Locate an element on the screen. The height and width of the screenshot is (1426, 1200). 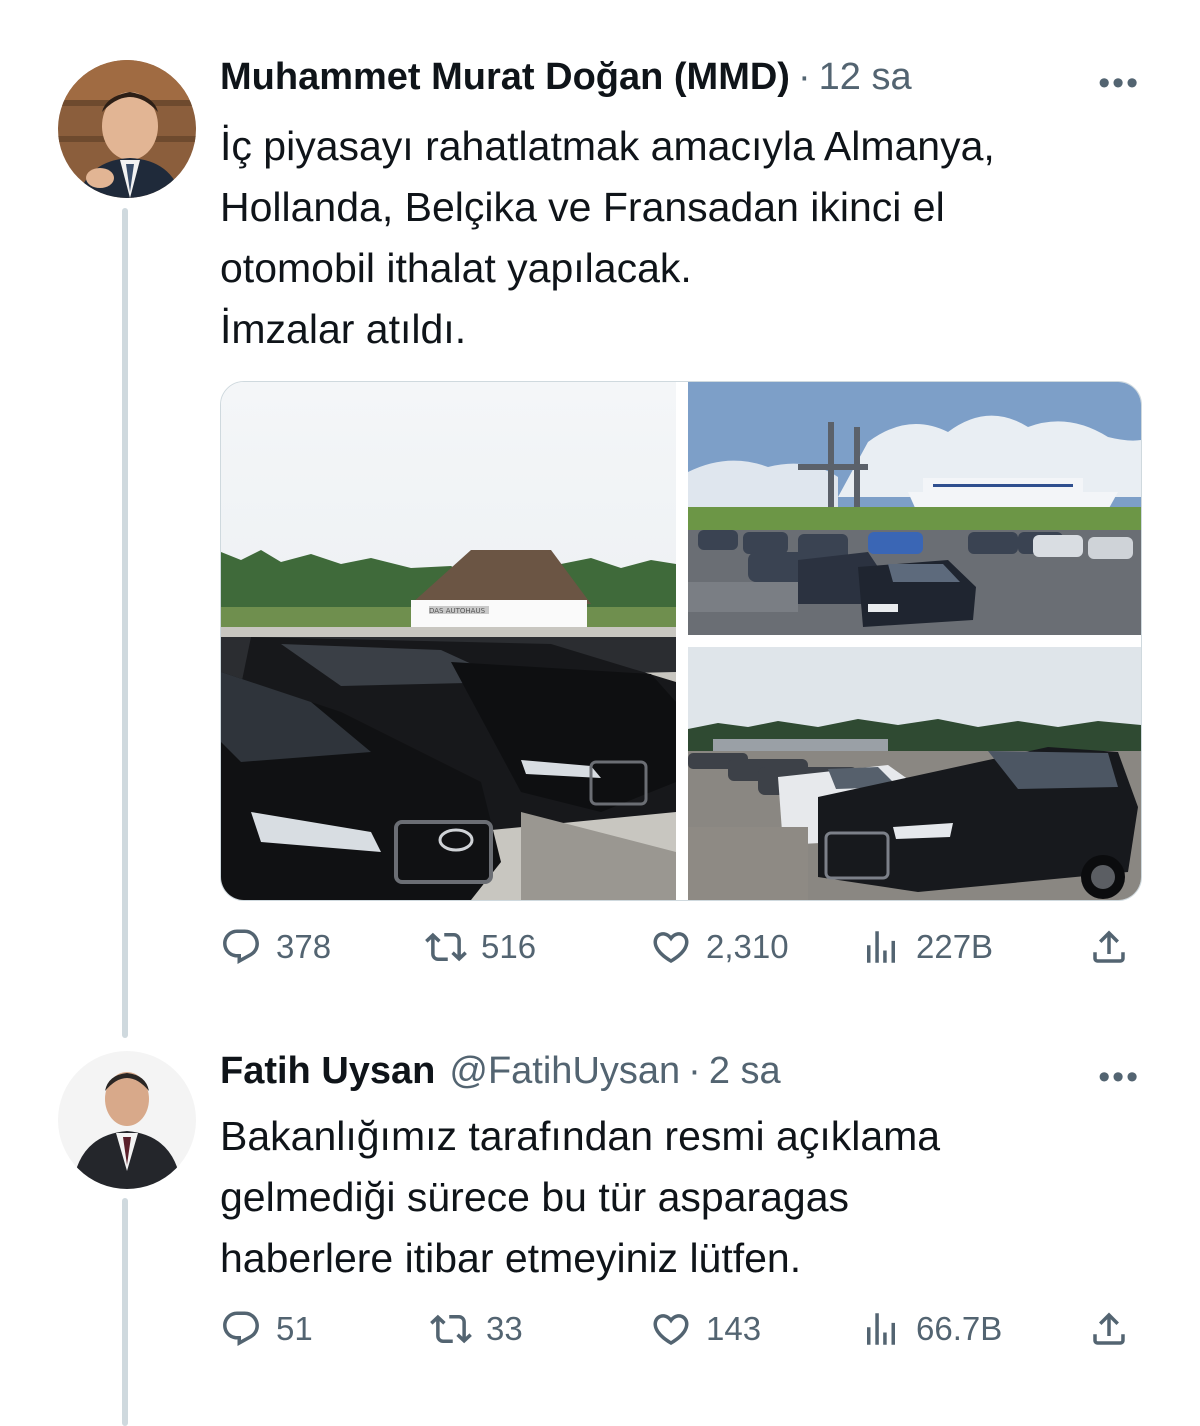
views-count: 227B is located at coordinates (955, 946).